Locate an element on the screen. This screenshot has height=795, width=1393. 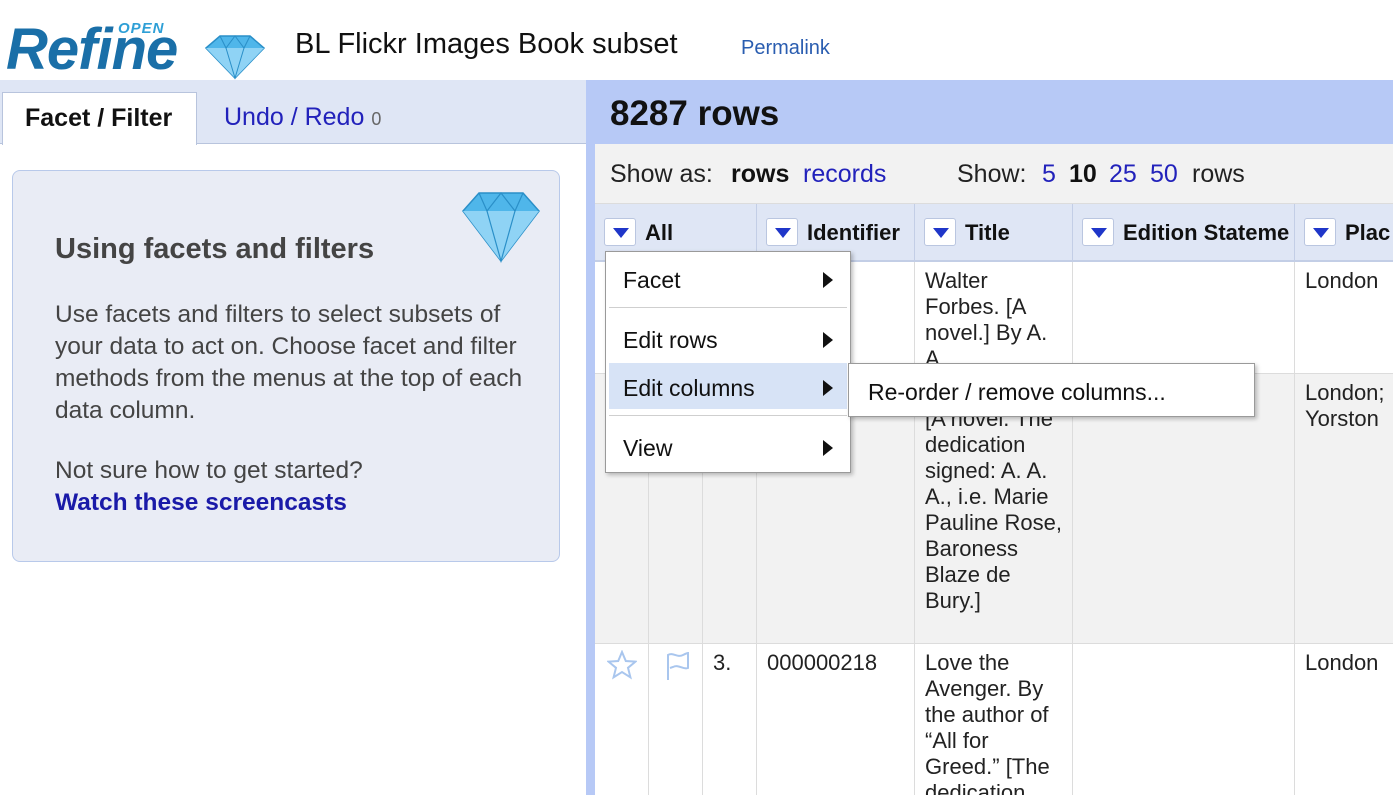
tab-undo-redo: Undo / Redo 0 is located at coordinates (302, 118).